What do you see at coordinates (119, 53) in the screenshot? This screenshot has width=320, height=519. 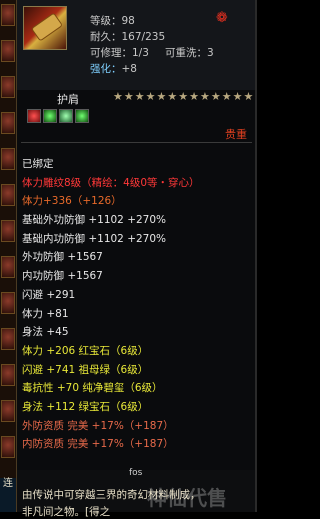 I see `item-repair: 可修理：1/3` at bounding box center [119, 53].